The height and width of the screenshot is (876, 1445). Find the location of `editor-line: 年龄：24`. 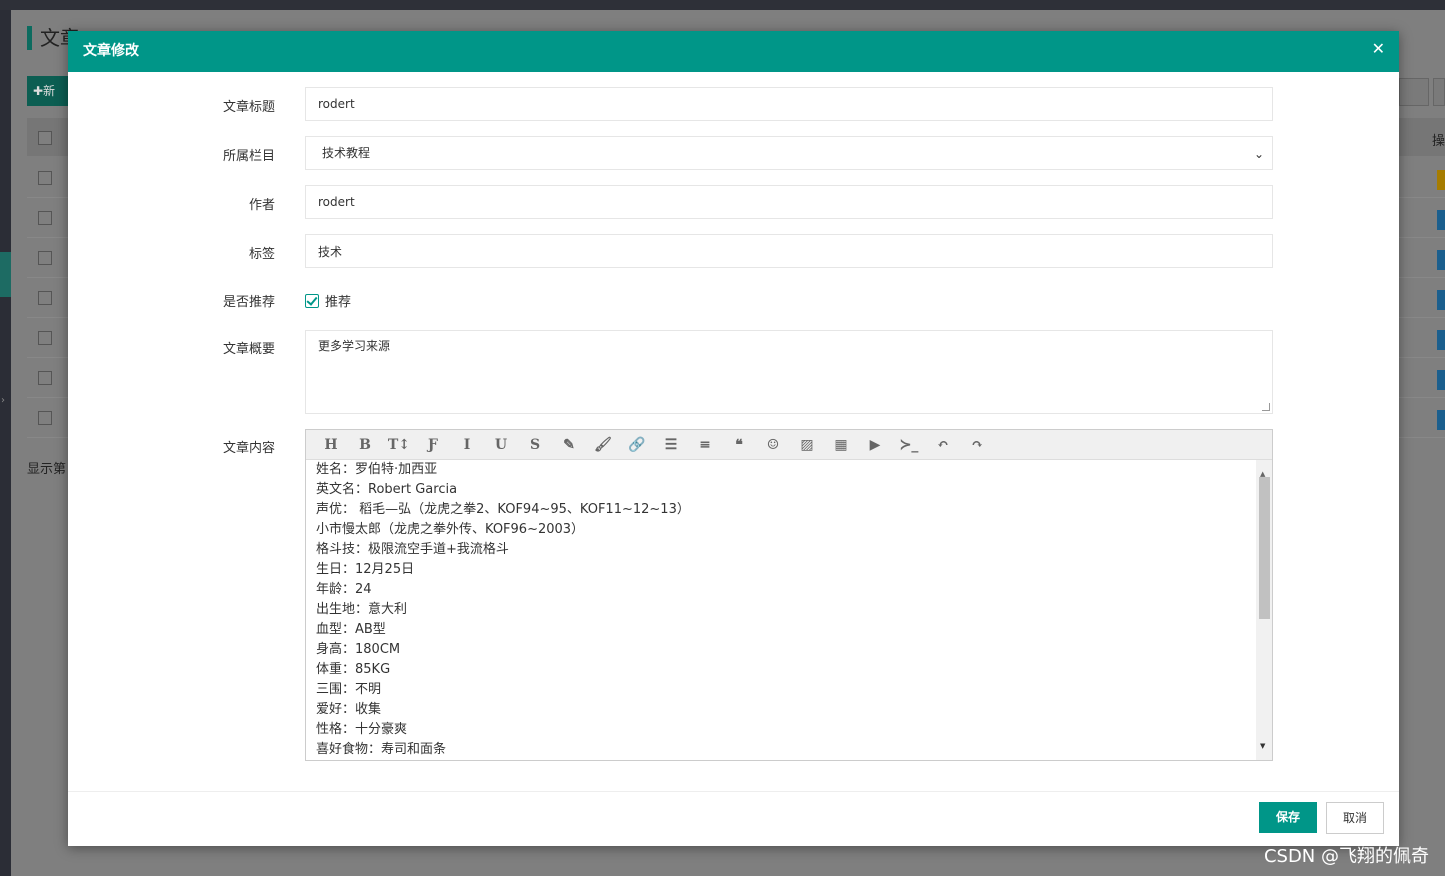

editor-line: 年龄：24 is located at coordinates (344, 589).